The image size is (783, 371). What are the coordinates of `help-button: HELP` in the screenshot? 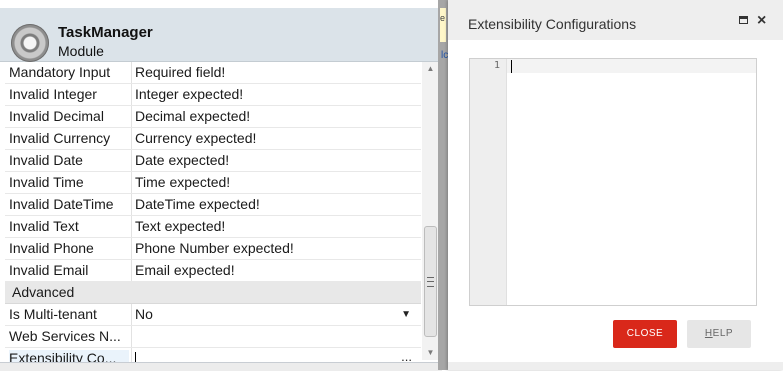 It's located at (719, 334).